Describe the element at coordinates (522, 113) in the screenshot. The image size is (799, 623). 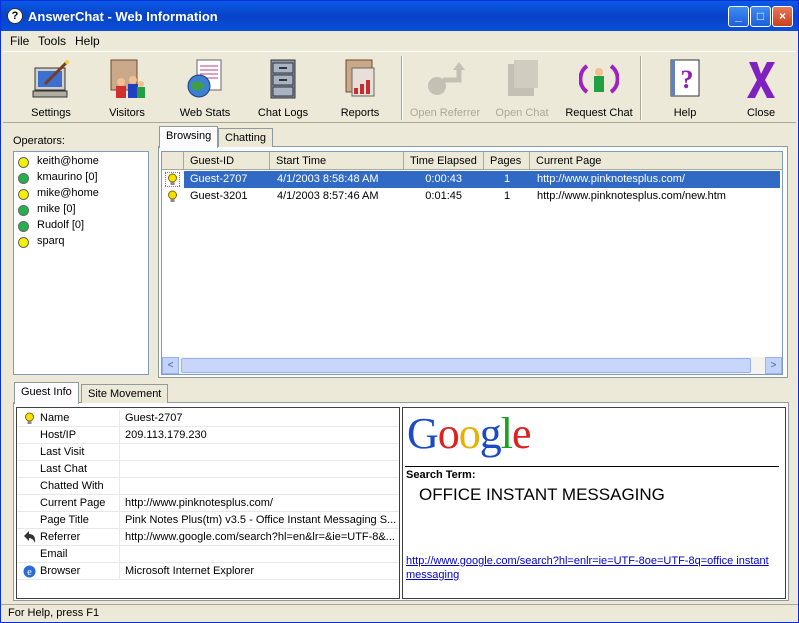
I see `open-chat-label: Open Chat` at that location.